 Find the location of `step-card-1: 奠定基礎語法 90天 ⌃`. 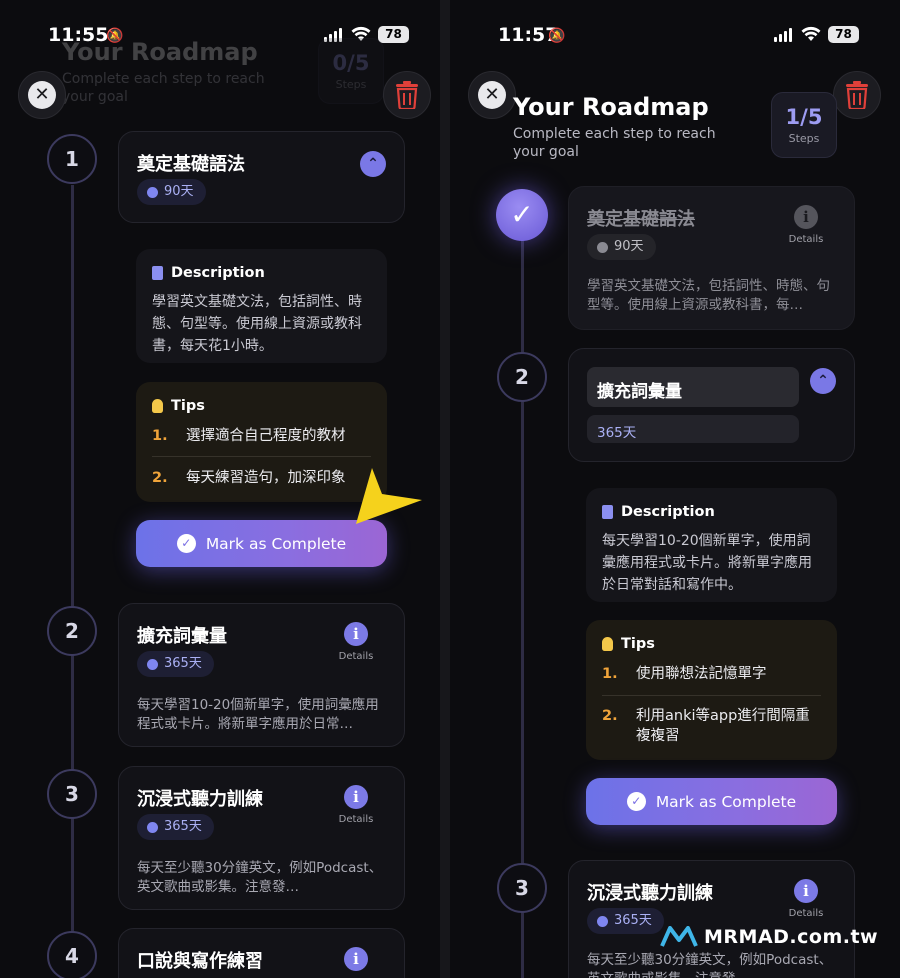

step-card-1: 奠定基礎語法 90天 ⌃ is located at coordinates (261, 177).